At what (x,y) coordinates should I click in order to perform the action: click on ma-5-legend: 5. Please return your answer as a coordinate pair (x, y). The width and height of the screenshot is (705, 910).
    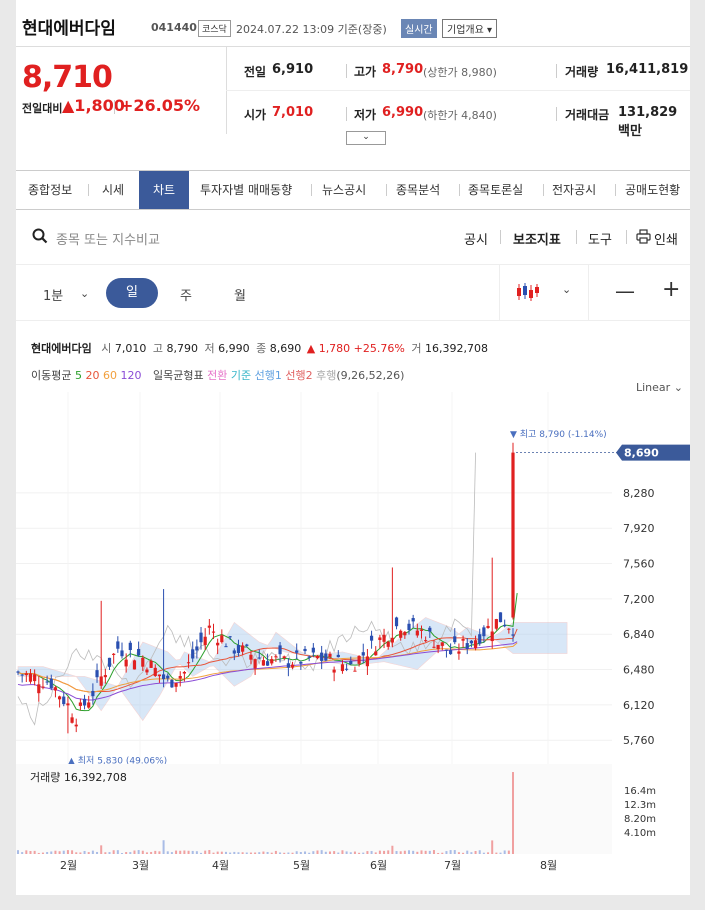
    Looking at the image, I should click on (78, 375).